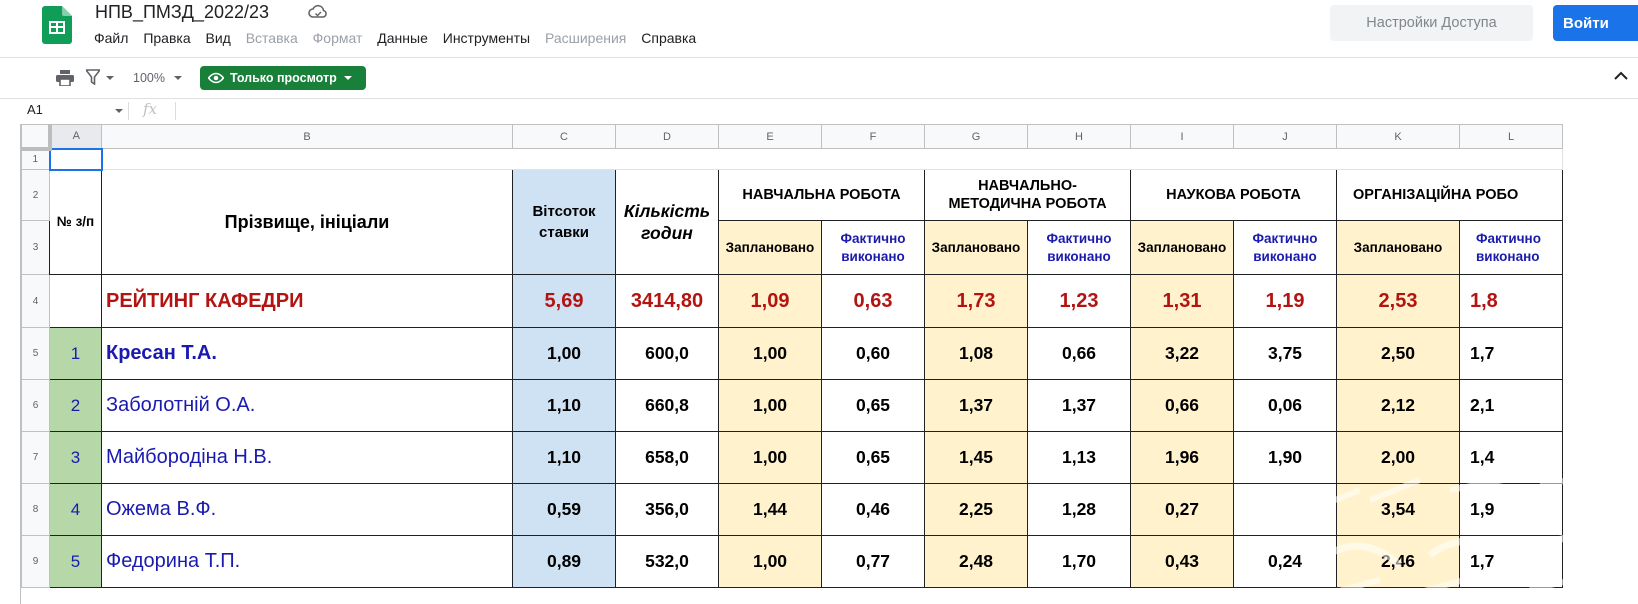 The image size is (1638, 604). Describe the element at coordinates (307, 457) in the screenshot. I see `teacher-name: Майбородіна Н.В.` at that location.